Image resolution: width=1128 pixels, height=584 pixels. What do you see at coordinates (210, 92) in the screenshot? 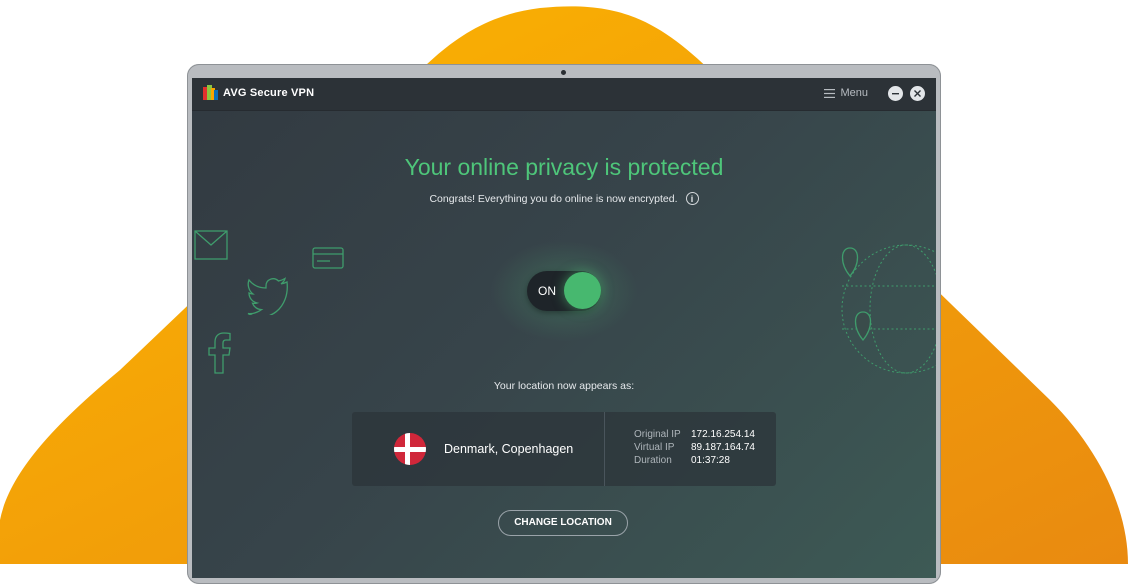
I see `avg-logo-icon` at bounding box center [210, 92].